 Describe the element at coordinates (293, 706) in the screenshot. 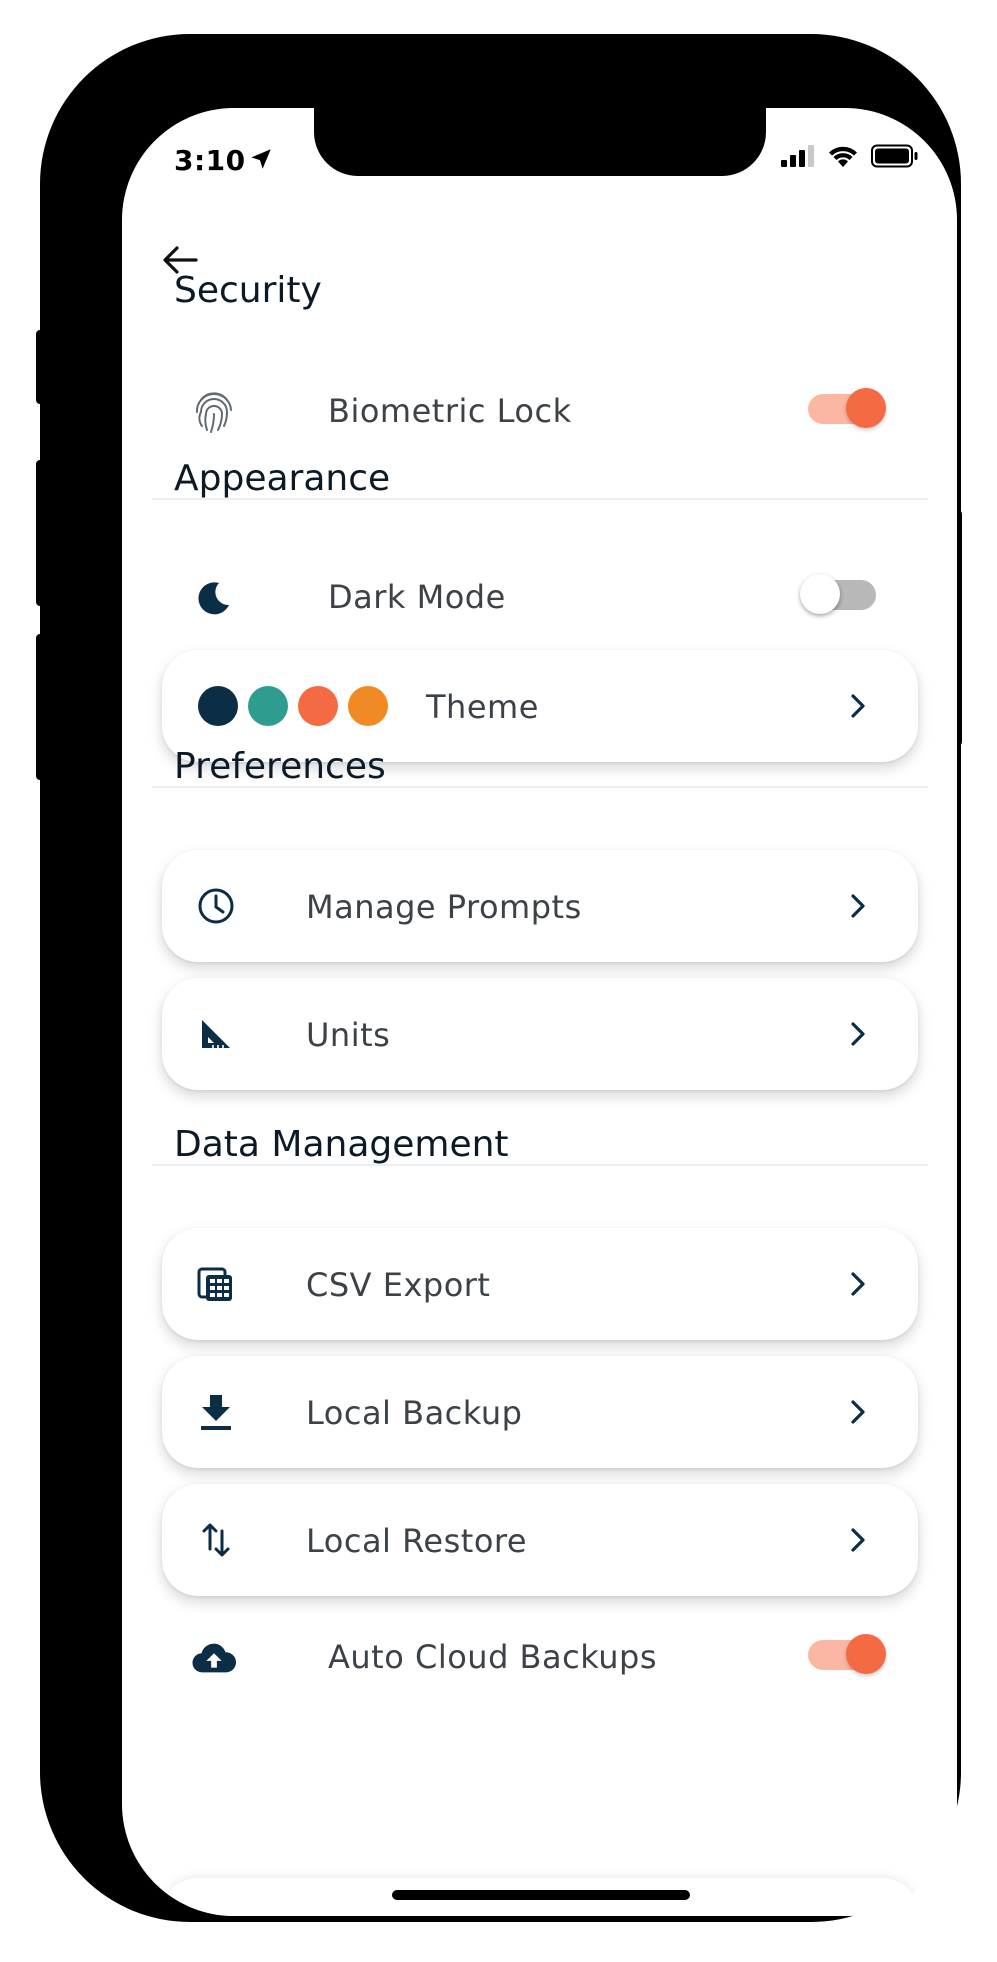

I see `theme-swatches` at that location.